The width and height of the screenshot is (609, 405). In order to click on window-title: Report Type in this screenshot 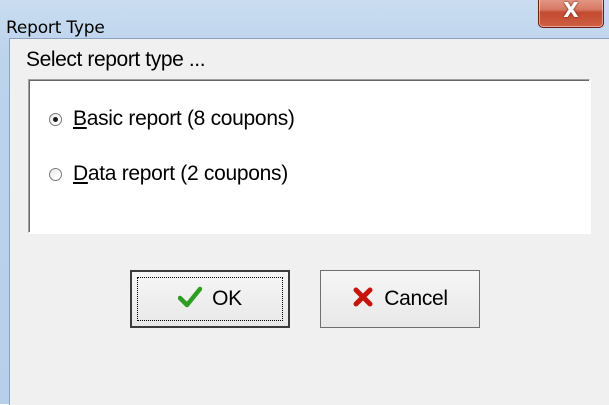, I will do `click(55, 28)`.